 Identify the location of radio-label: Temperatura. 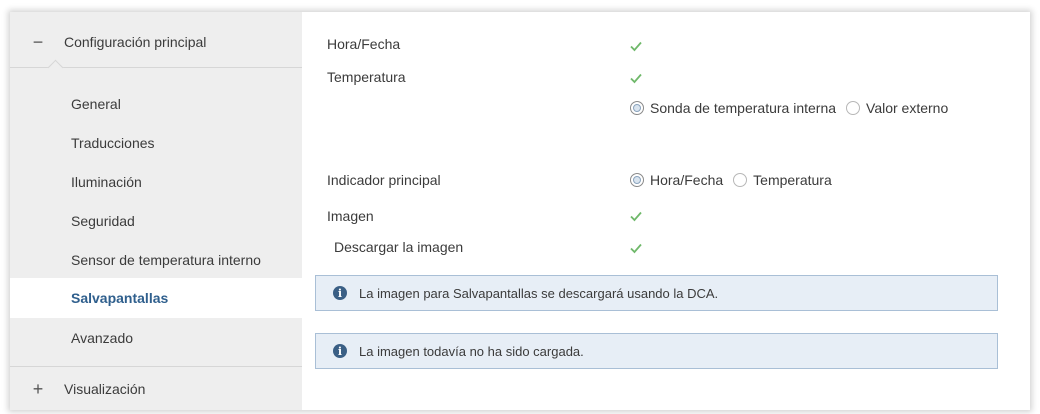
(792, 180).